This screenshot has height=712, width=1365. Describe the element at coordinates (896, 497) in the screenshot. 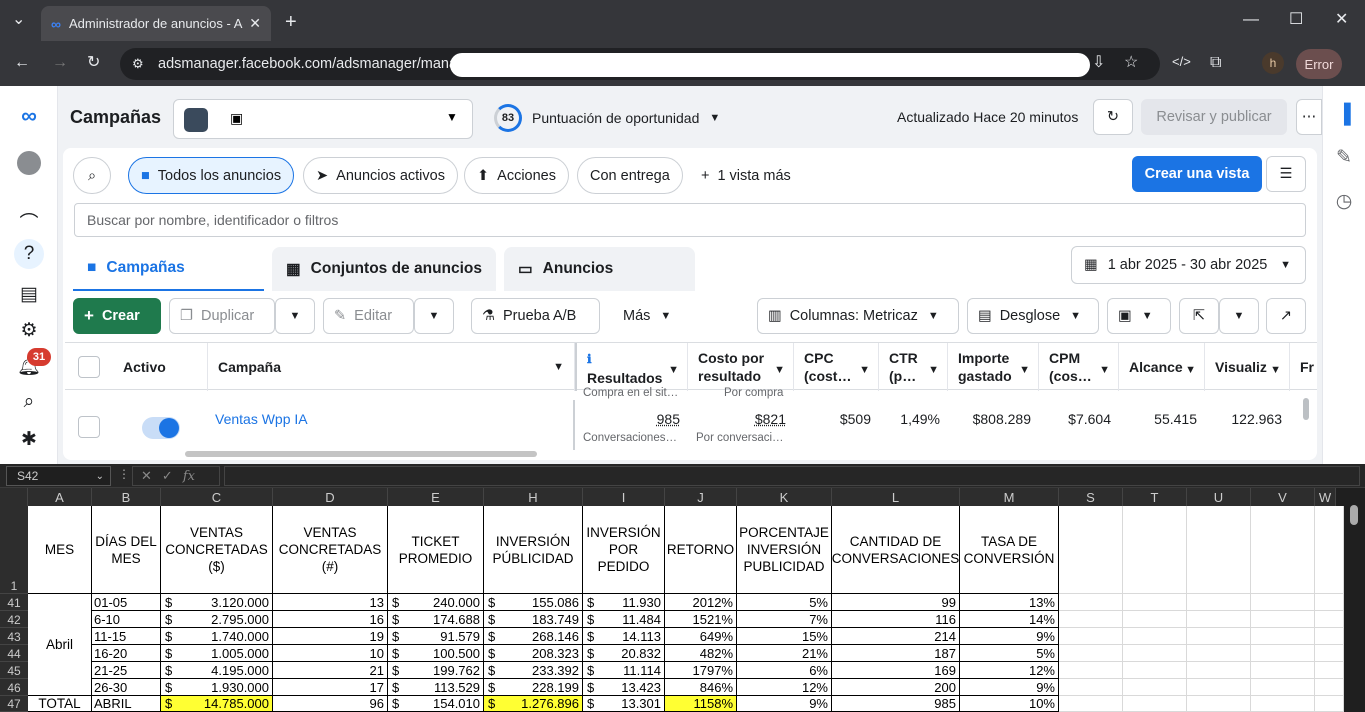

I see `column-header: L` at that location.